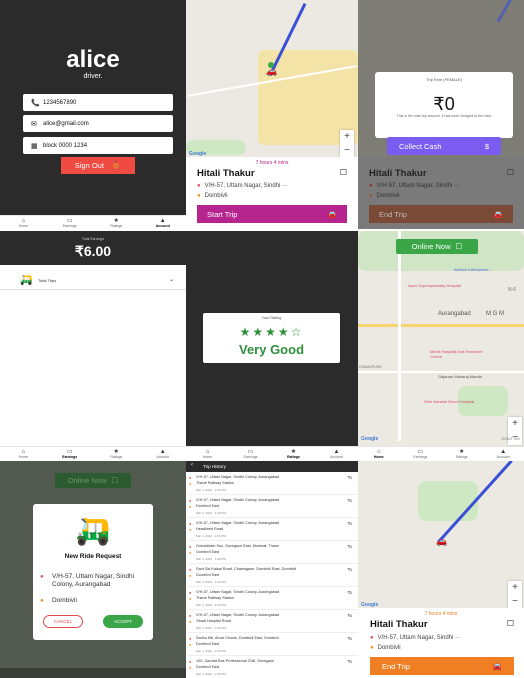 The image size is (524, 678). What do you see at coordinates (505, 11) in the screenshot?
I see `route-line` at bounding box center [505, 11].